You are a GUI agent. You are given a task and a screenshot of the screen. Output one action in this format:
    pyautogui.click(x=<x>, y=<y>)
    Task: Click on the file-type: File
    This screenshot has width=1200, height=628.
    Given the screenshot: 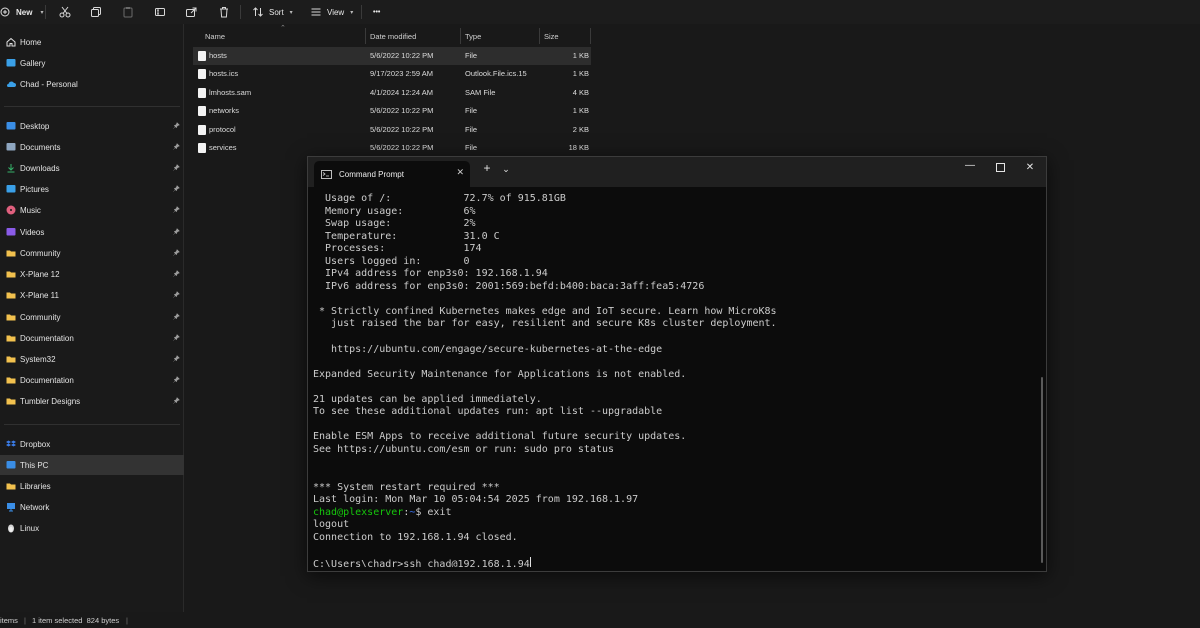 What is the action you would take?
    pyautogui.click(x=471, y=55)
    